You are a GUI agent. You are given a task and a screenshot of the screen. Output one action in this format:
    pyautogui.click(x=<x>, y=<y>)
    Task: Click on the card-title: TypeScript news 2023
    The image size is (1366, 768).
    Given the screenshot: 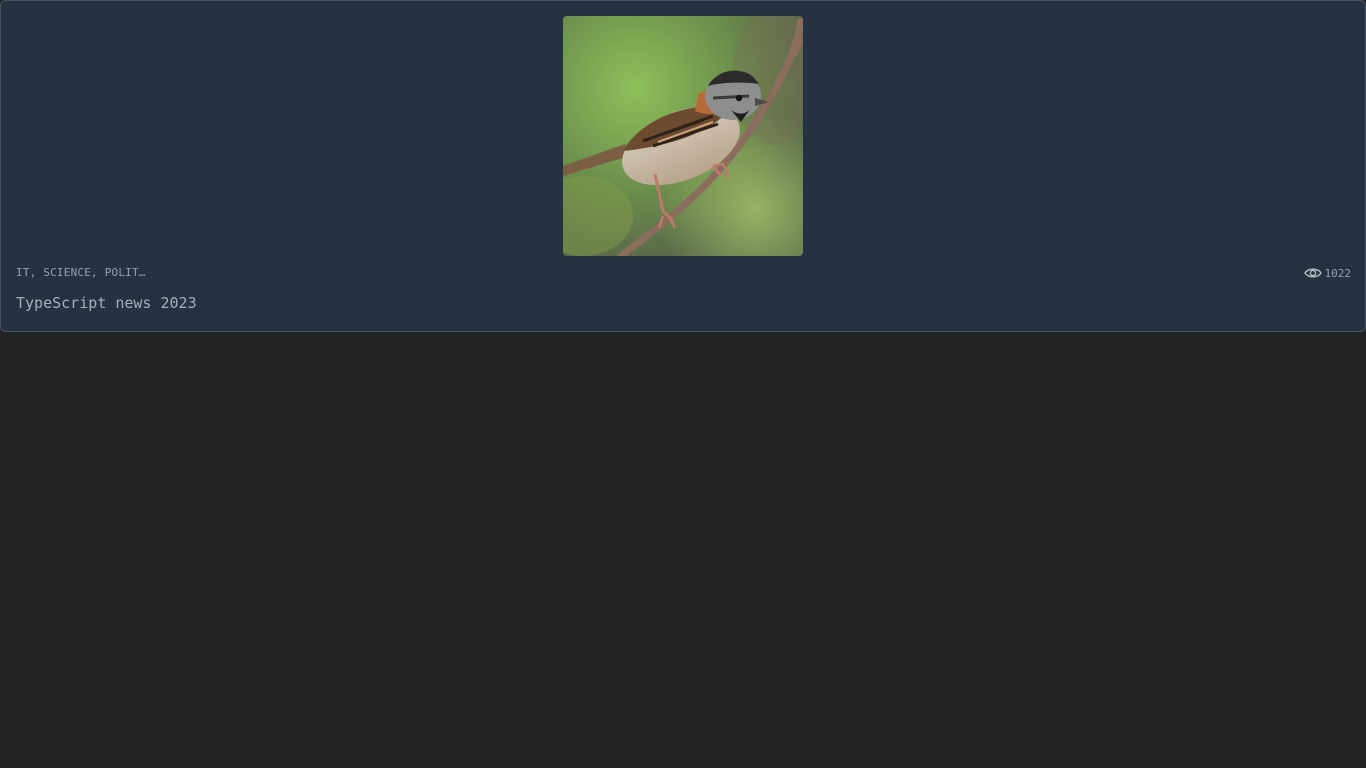 What is the action you would take?
    pyautogui.click(x=106, y=303)
    